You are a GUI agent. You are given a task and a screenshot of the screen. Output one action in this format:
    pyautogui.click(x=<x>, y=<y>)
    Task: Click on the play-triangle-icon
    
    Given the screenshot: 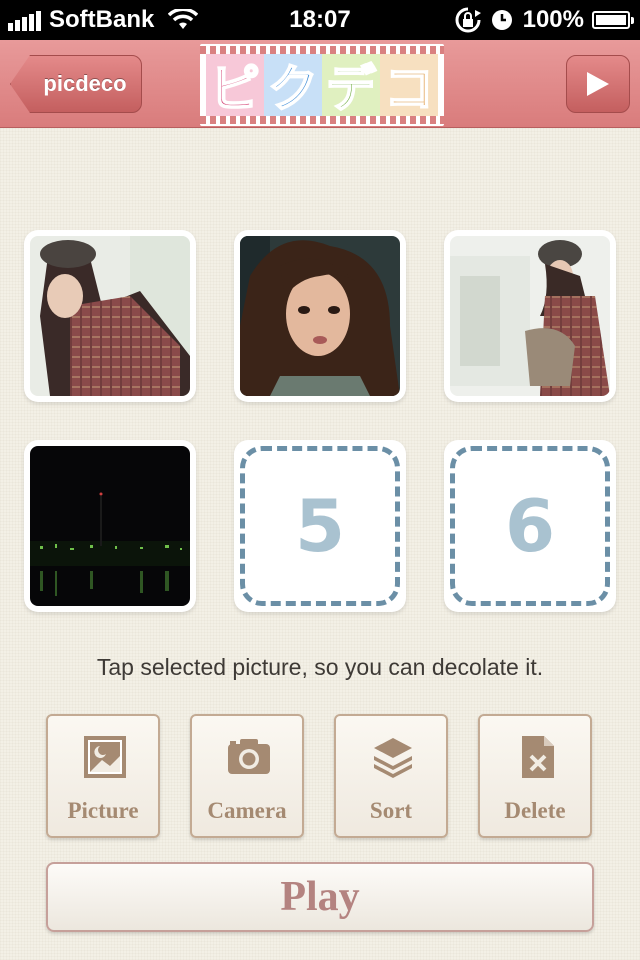 What is the action you would take?
    pyautogui.click(x=598, y=84)
    